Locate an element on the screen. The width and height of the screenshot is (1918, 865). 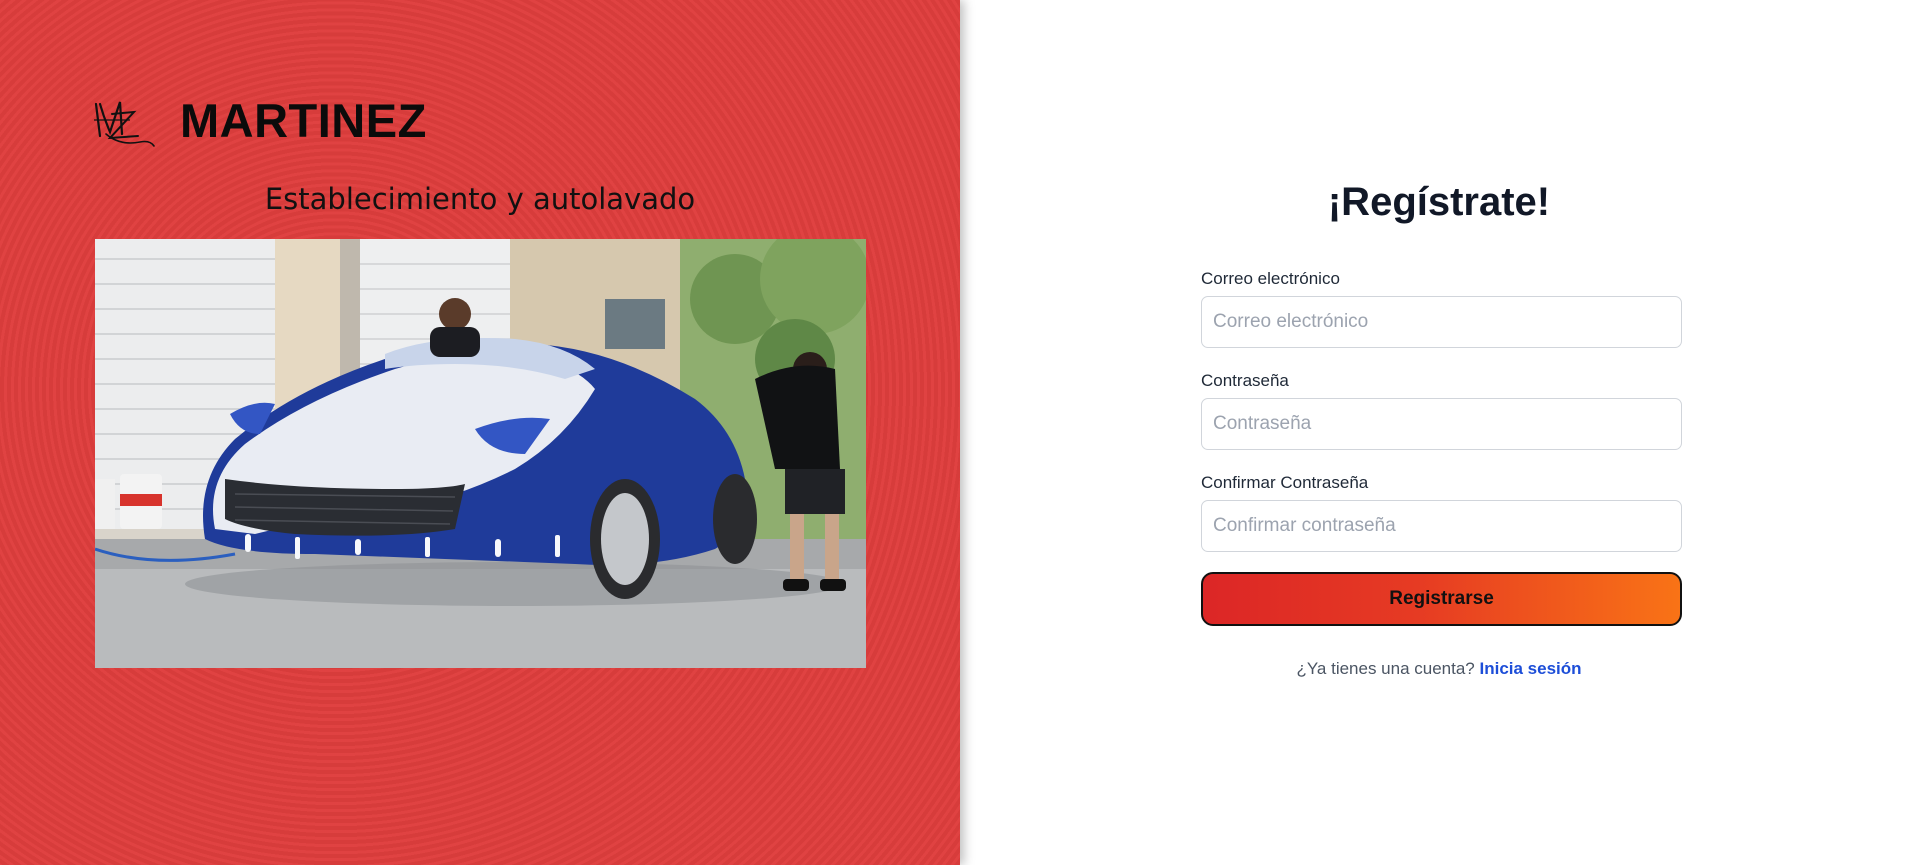
mz-monogram-logo is located at coordinates (124, 124).